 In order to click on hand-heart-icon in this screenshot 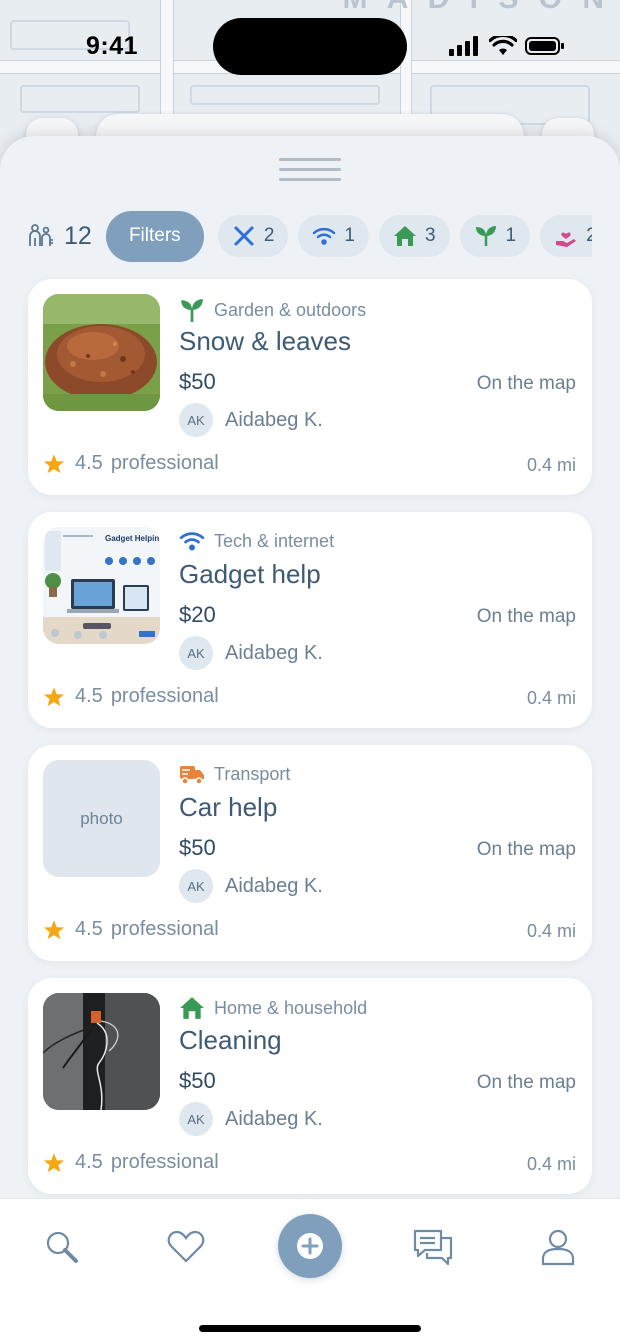, I will do `click(566, 239)`.